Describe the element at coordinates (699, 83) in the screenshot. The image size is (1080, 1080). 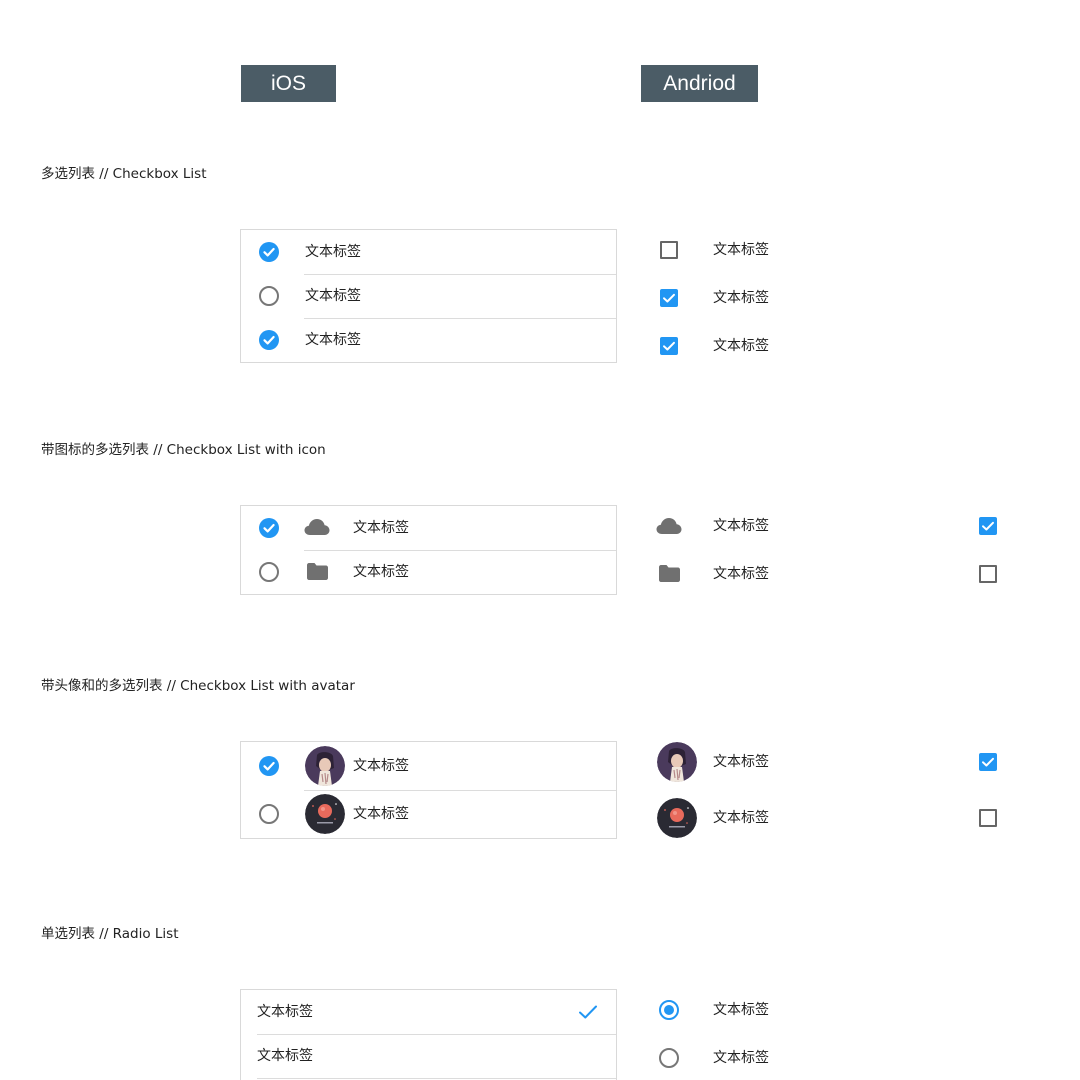
I see `android-platform-tag: Andriod` at that location.